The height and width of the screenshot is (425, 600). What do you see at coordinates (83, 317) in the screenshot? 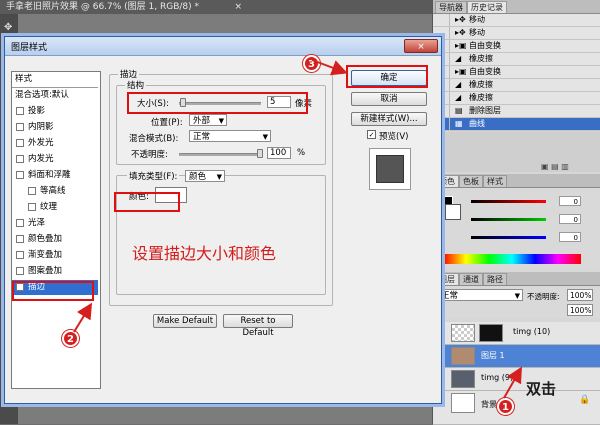
I see `arrow-to-stroke` at bounding box center [83, 317].